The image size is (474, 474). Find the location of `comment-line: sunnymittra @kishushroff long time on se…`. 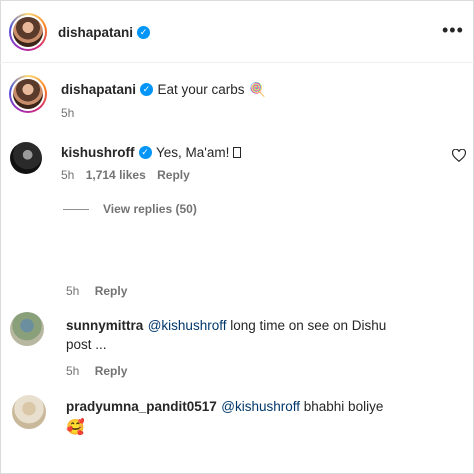

comment-line: sunnymittra @kishushroff long time on se… is located at coordinates (226, 326).